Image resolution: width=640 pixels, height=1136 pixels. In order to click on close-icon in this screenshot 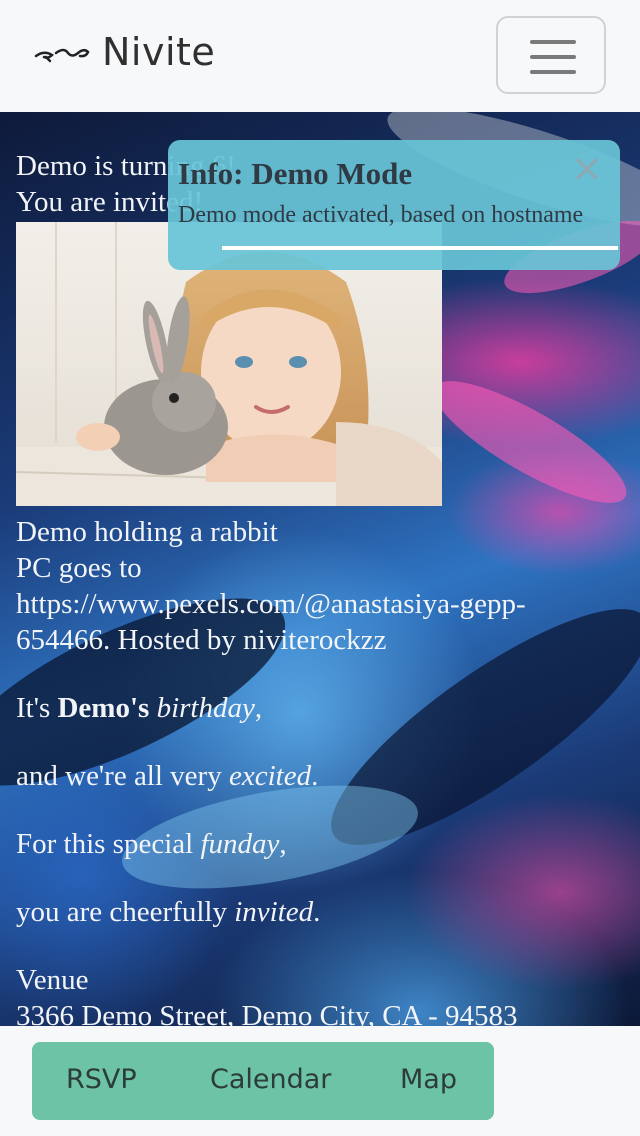, I will do `click(587, 169)`.